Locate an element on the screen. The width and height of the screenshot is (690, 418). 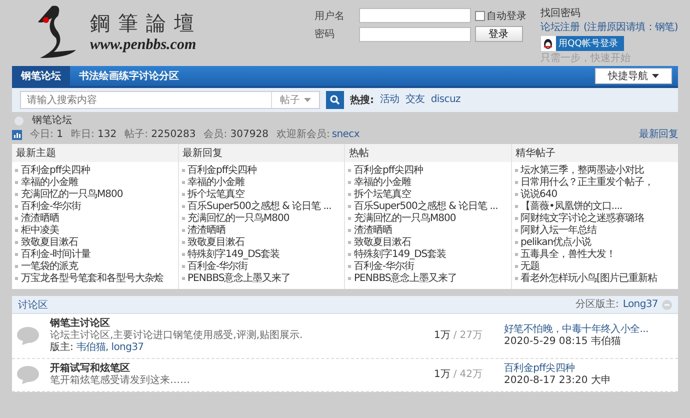
search-icon is located at coordinates (335, 100).